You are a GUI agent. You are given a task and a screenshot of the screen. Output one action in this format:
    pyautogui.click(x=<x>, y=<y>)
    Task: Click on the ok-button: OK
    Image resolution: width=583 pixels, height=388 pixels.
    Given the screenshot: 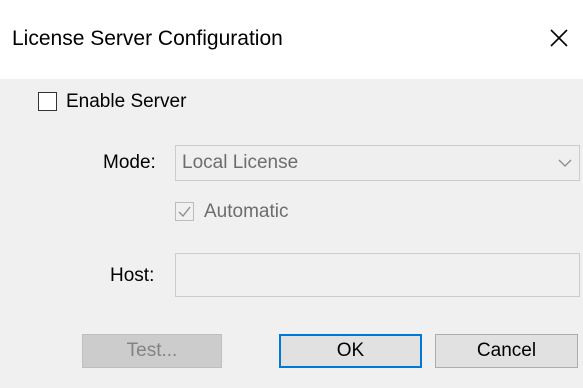 What is the action you would take?
    pyautogui.click(x=350, y=351)
    